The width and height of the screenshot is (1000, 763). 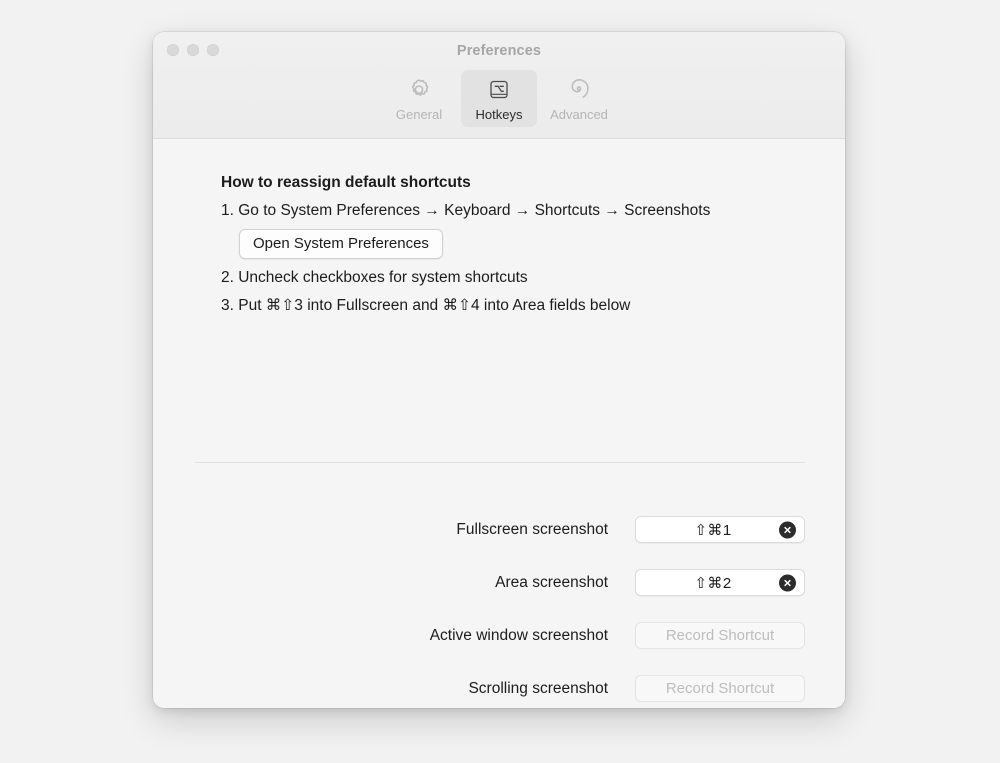 What do you see at coordinates (579, 114) in the screenshot?
I see `tab-advanced-label: Advanced` at bounding box center [579, 114].